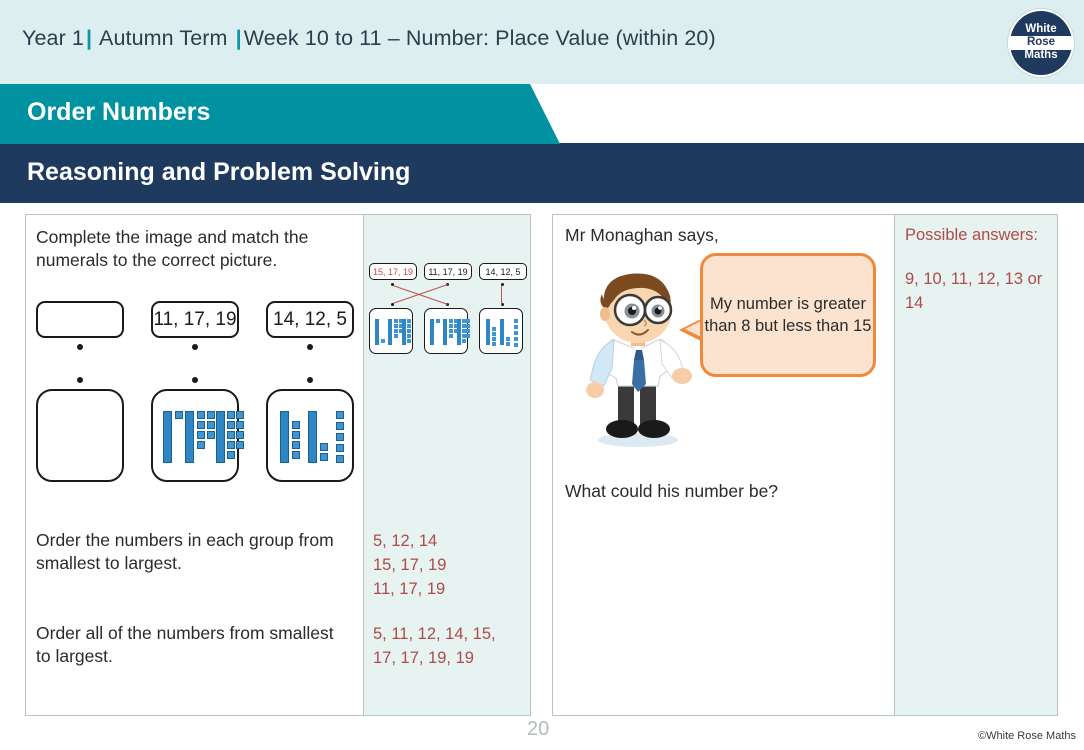  I want to click on answer-ordered-group-3: 11, 17, 19, so click(409, 589).